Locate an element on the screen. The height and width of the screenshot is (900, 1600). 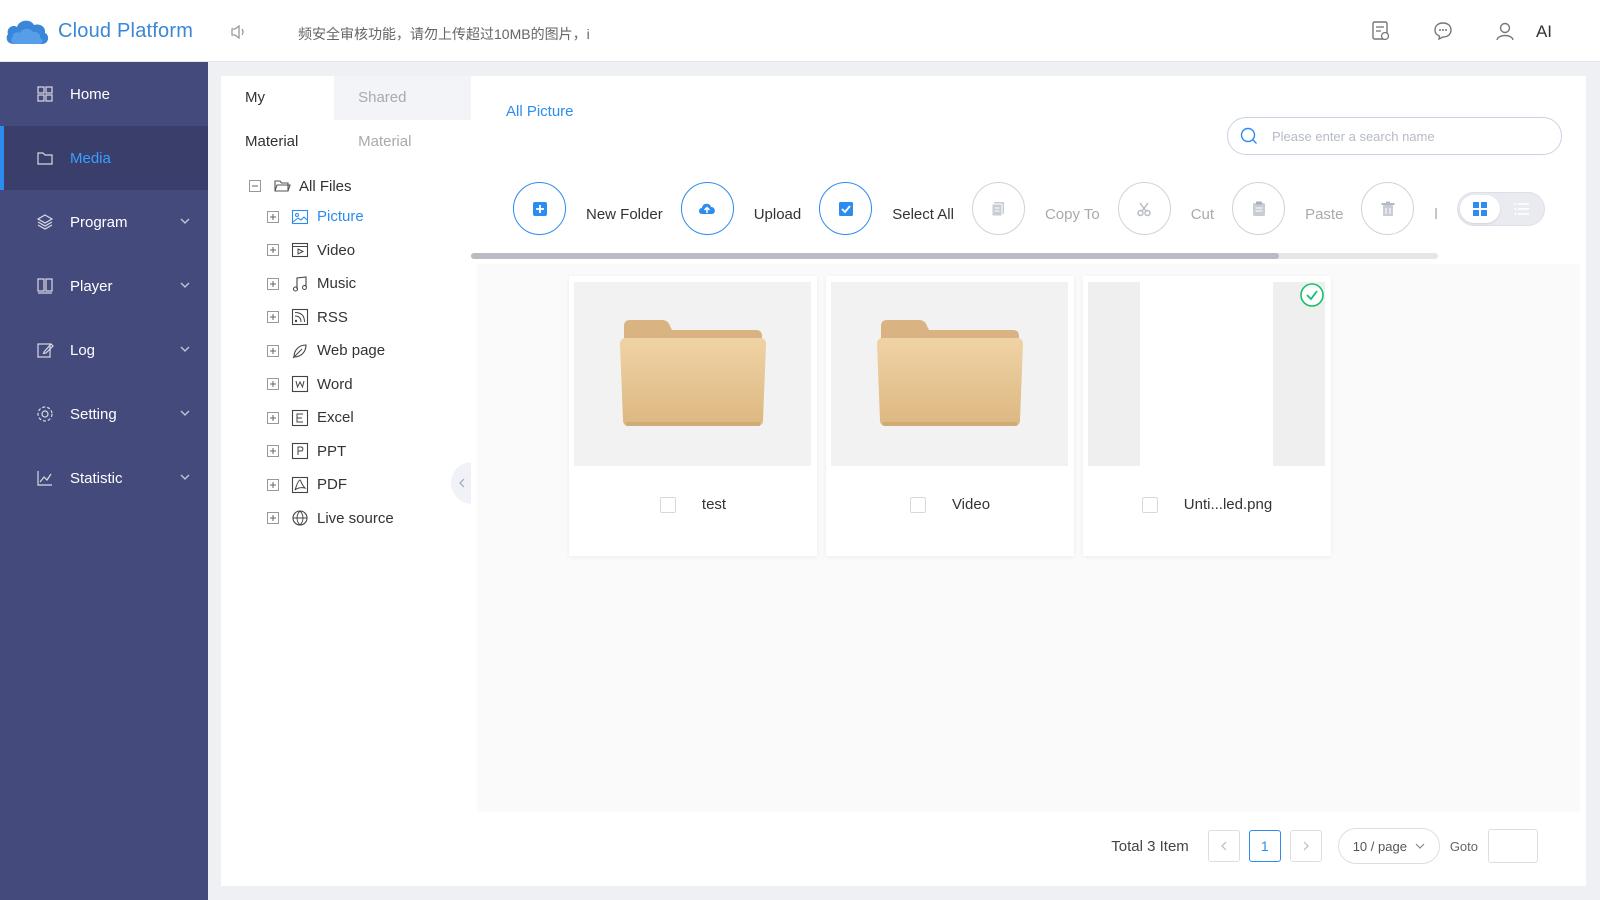
copy-to-circle is located at coordinates (998, 208).